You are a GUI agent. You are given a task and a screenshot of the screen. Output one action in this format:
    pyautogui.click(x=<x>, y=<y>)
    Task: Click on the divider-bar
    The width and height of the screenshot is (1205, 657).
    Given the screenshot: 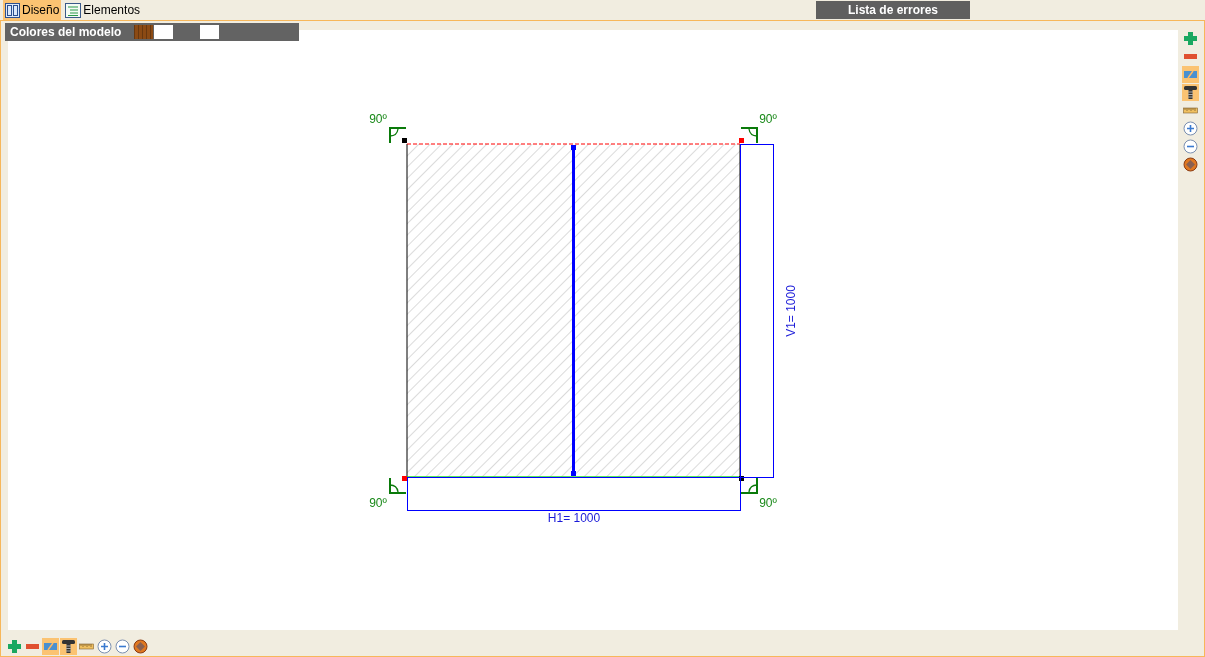 What is the action you would take?
    pyautogui.click(x=573, y=310)
    